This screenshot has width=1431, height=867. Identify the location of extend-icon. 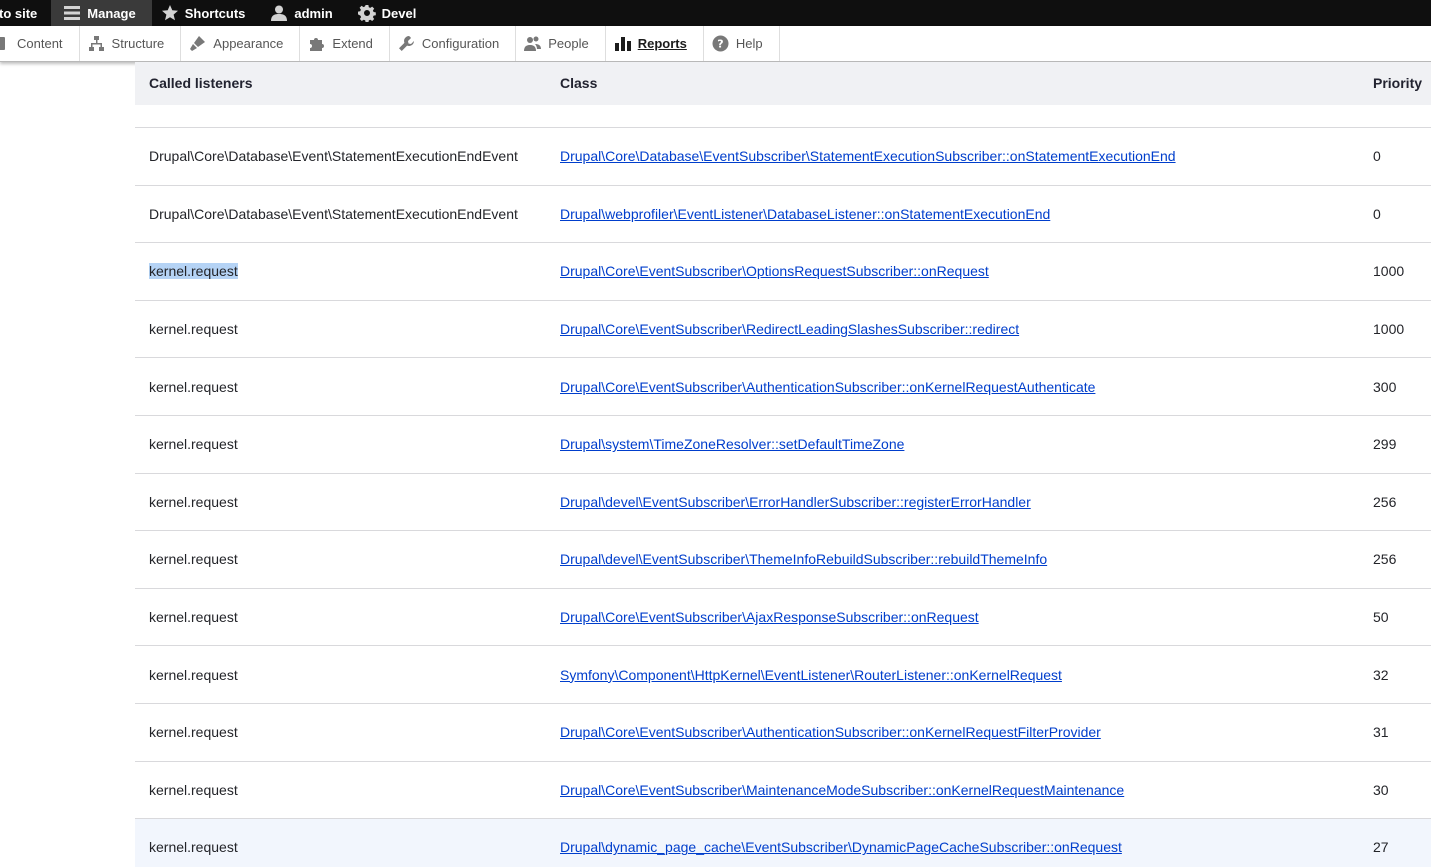
(317, 44).